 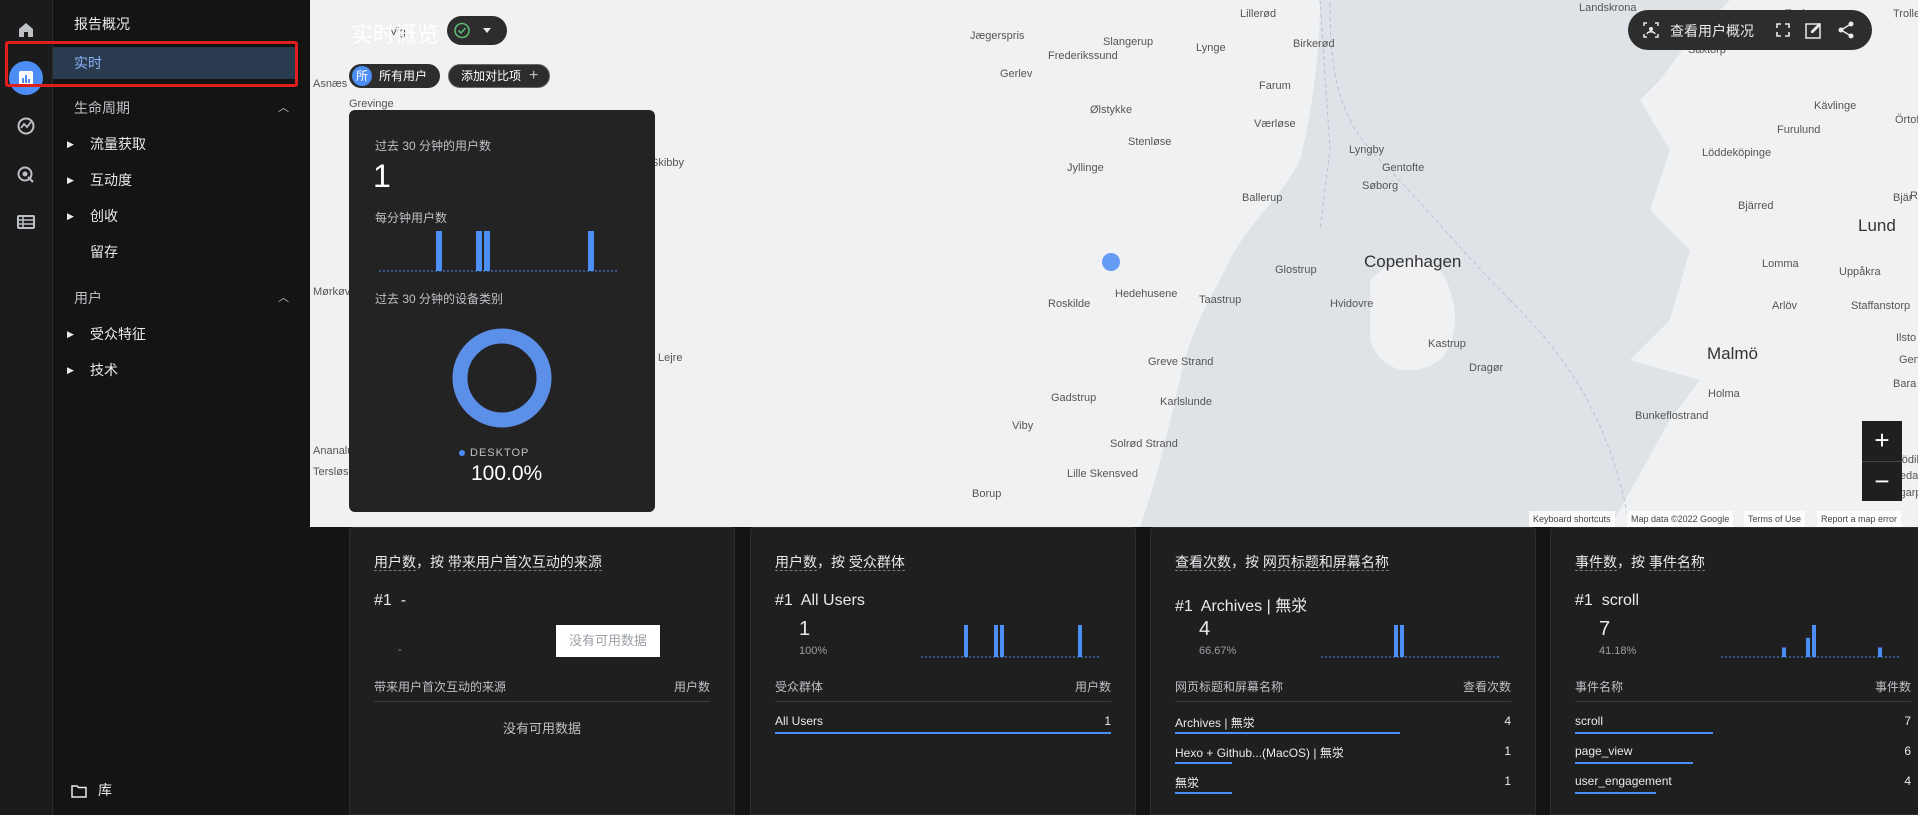 What do you see at coordinates (1343, 723) in the screenshot?
I see `table-row: Archives | 無泶 4` at bounding box center [1343, 723].